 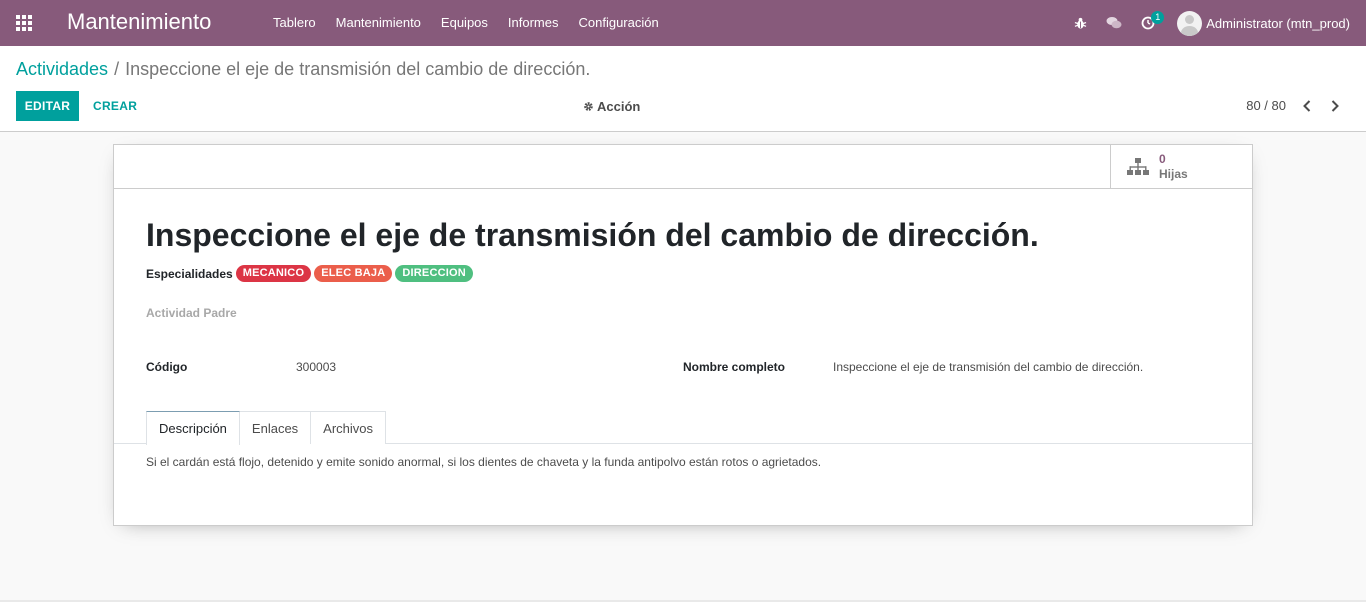 What do you see at coordinates (619, 106) in the screenshot?
I see `action-label: Acción` at bounding box center [619, 106].